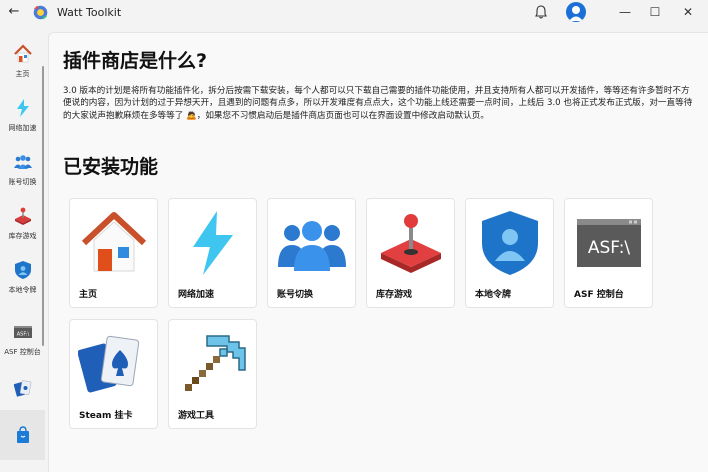 This screenshot has width=708, height=472. I want to click on sidebar-scrollbar, so click(43, 206).